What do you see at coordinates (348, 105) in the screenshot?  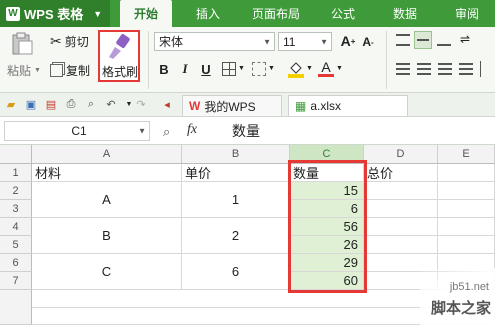 I see `tab-workbook: ▦ a.xlsx` at bounding box center [348, 105].